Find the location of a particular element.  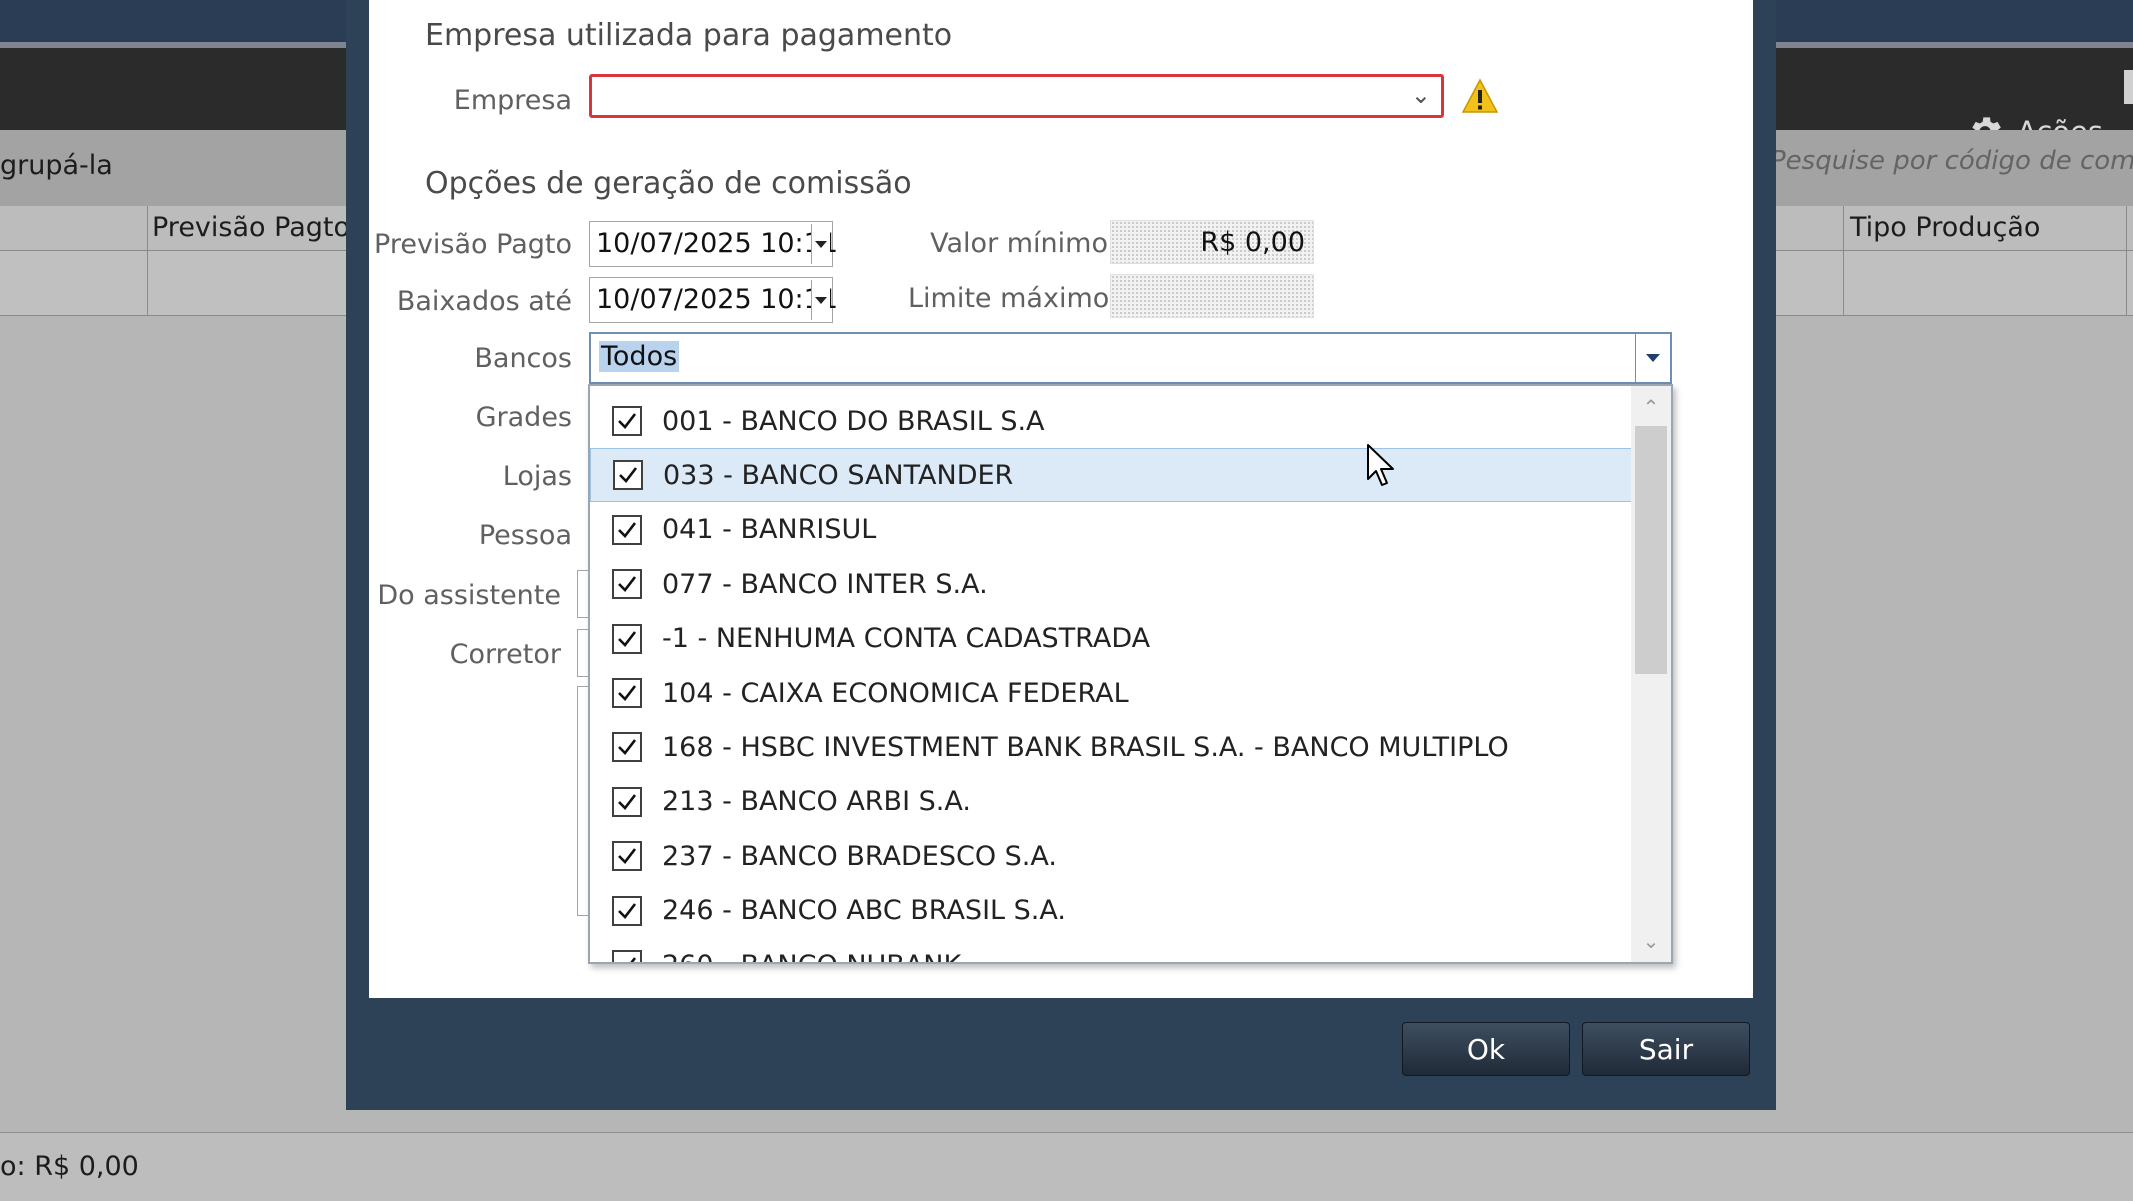

bancos-option: 041 - BANRISUL is located at coordinates (1111, 530).